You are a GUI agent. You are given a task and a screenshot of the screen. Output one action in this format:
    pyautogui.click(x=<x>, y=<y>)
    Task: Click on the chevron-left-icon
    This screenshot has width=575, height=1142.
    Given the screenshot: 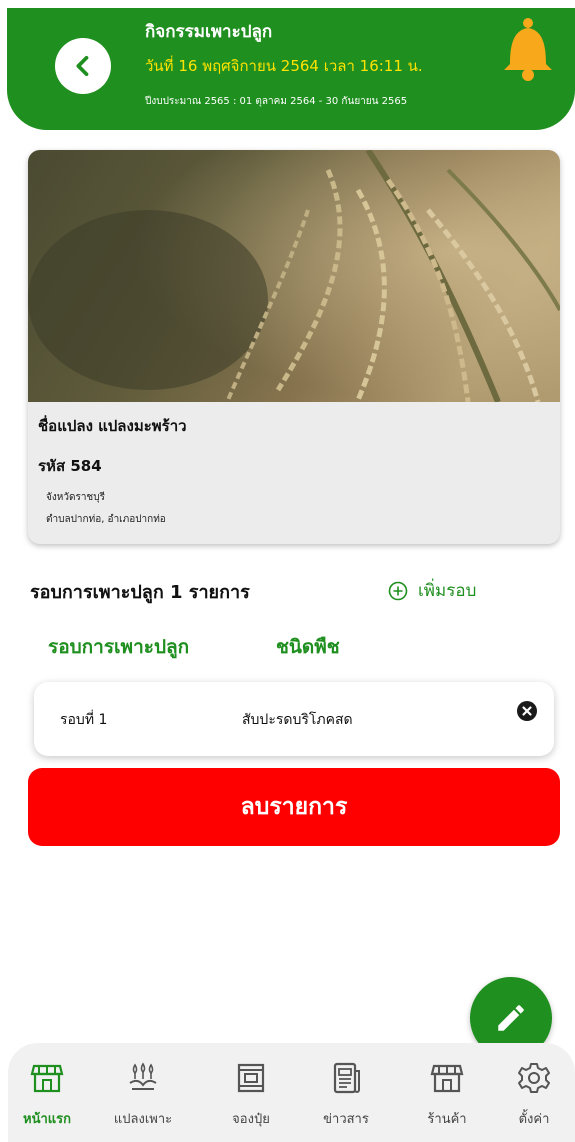 What is the action you would take?
    pyautogui.click(x=82, y=66)
    